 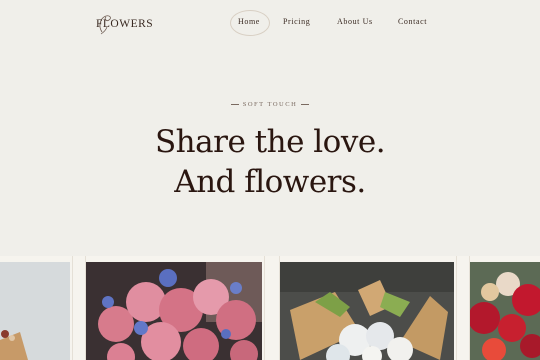 What do you see at coordinates (249, 21) in the screenshot?
I see `nav-home: Home` at bounding box center [249, 21].